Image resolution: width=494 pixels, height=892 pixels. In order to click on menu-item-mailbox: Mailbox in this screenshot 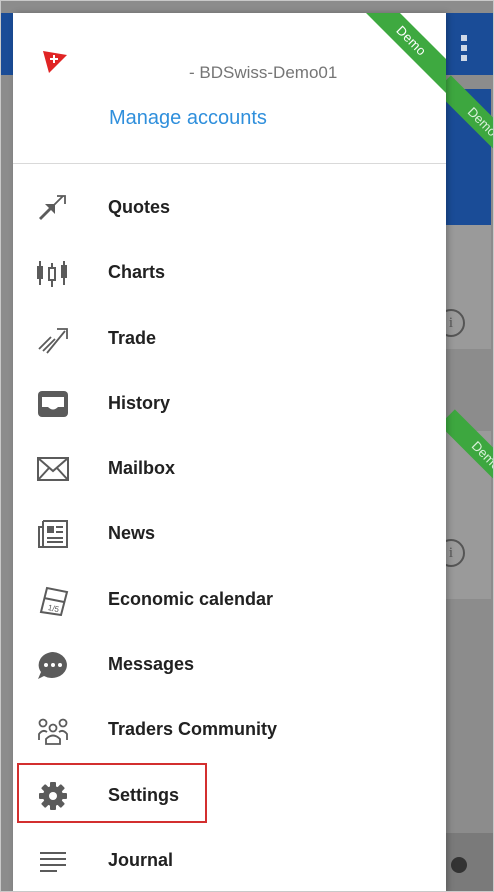, I will do `click(229, 468)`.